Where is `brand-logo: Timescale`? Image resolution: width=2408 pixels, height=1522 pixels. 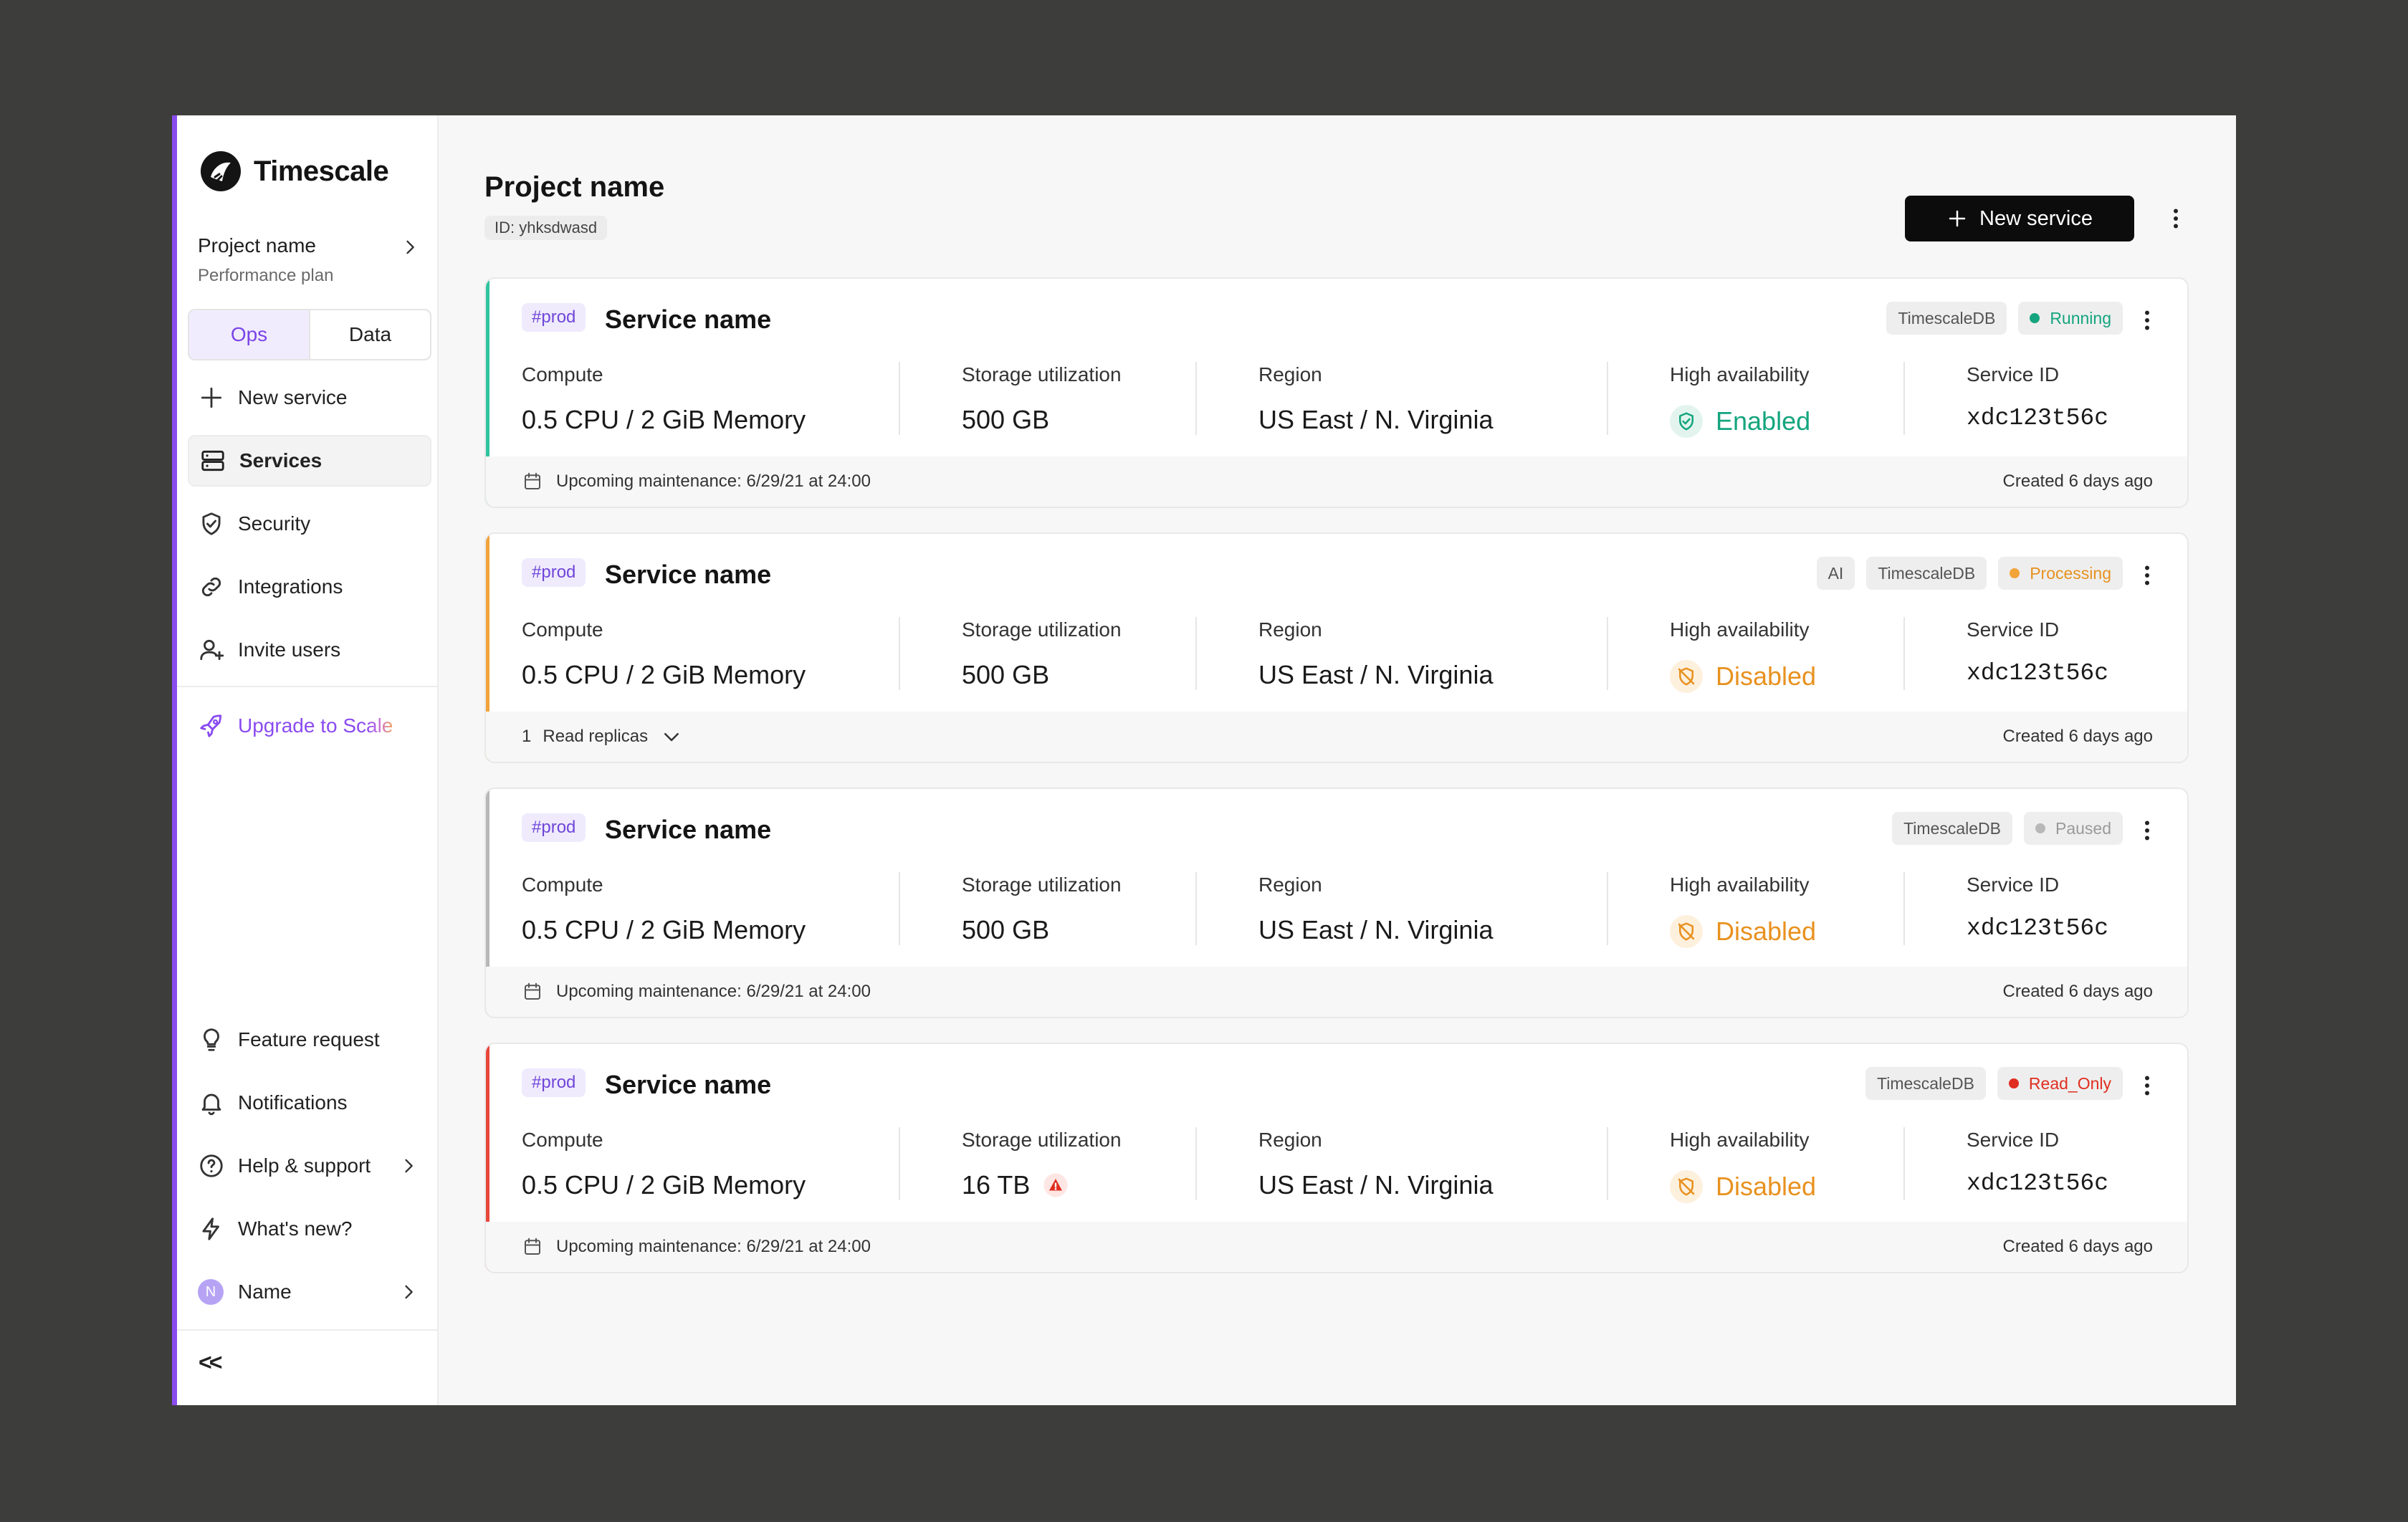
brand-logo: Timescale is located at coordinates (293, 171).